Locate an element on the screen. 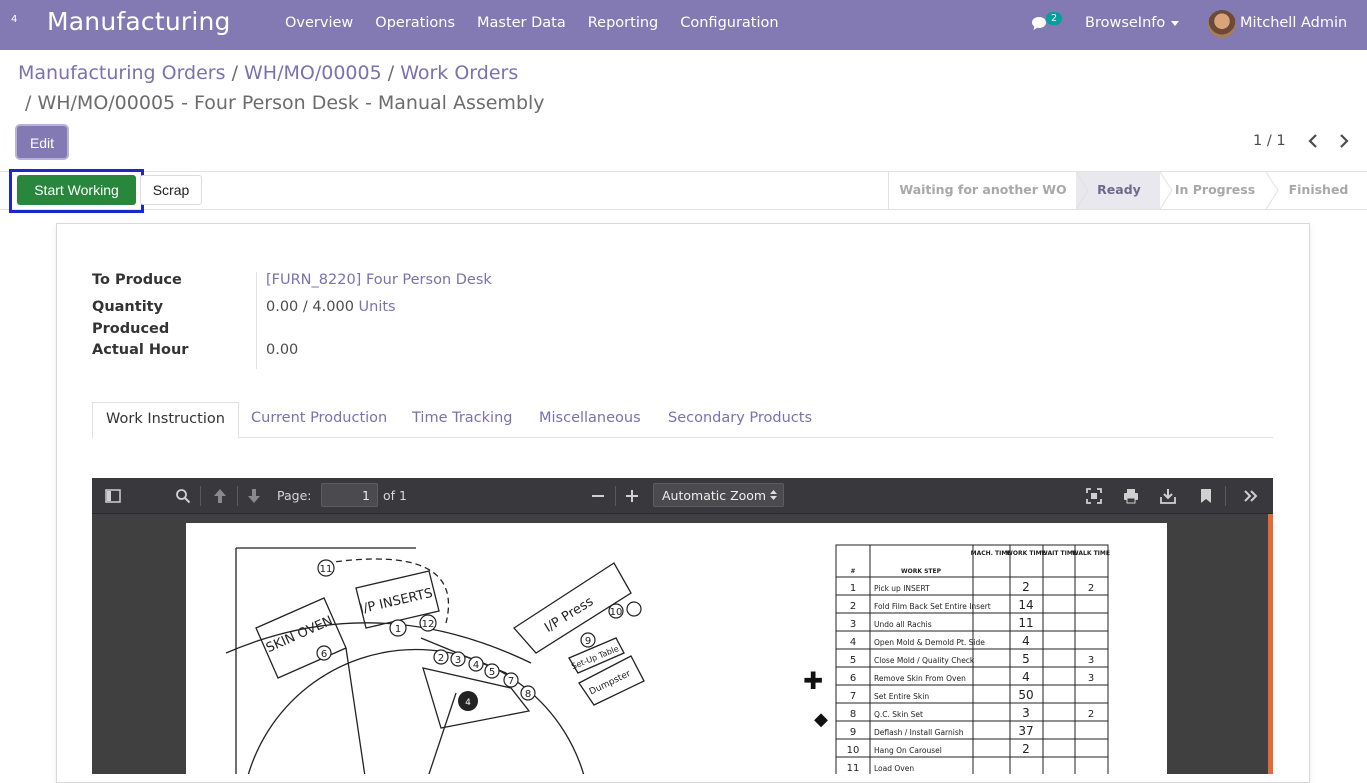  page-label: Page: is located at coordinates (294, 495).